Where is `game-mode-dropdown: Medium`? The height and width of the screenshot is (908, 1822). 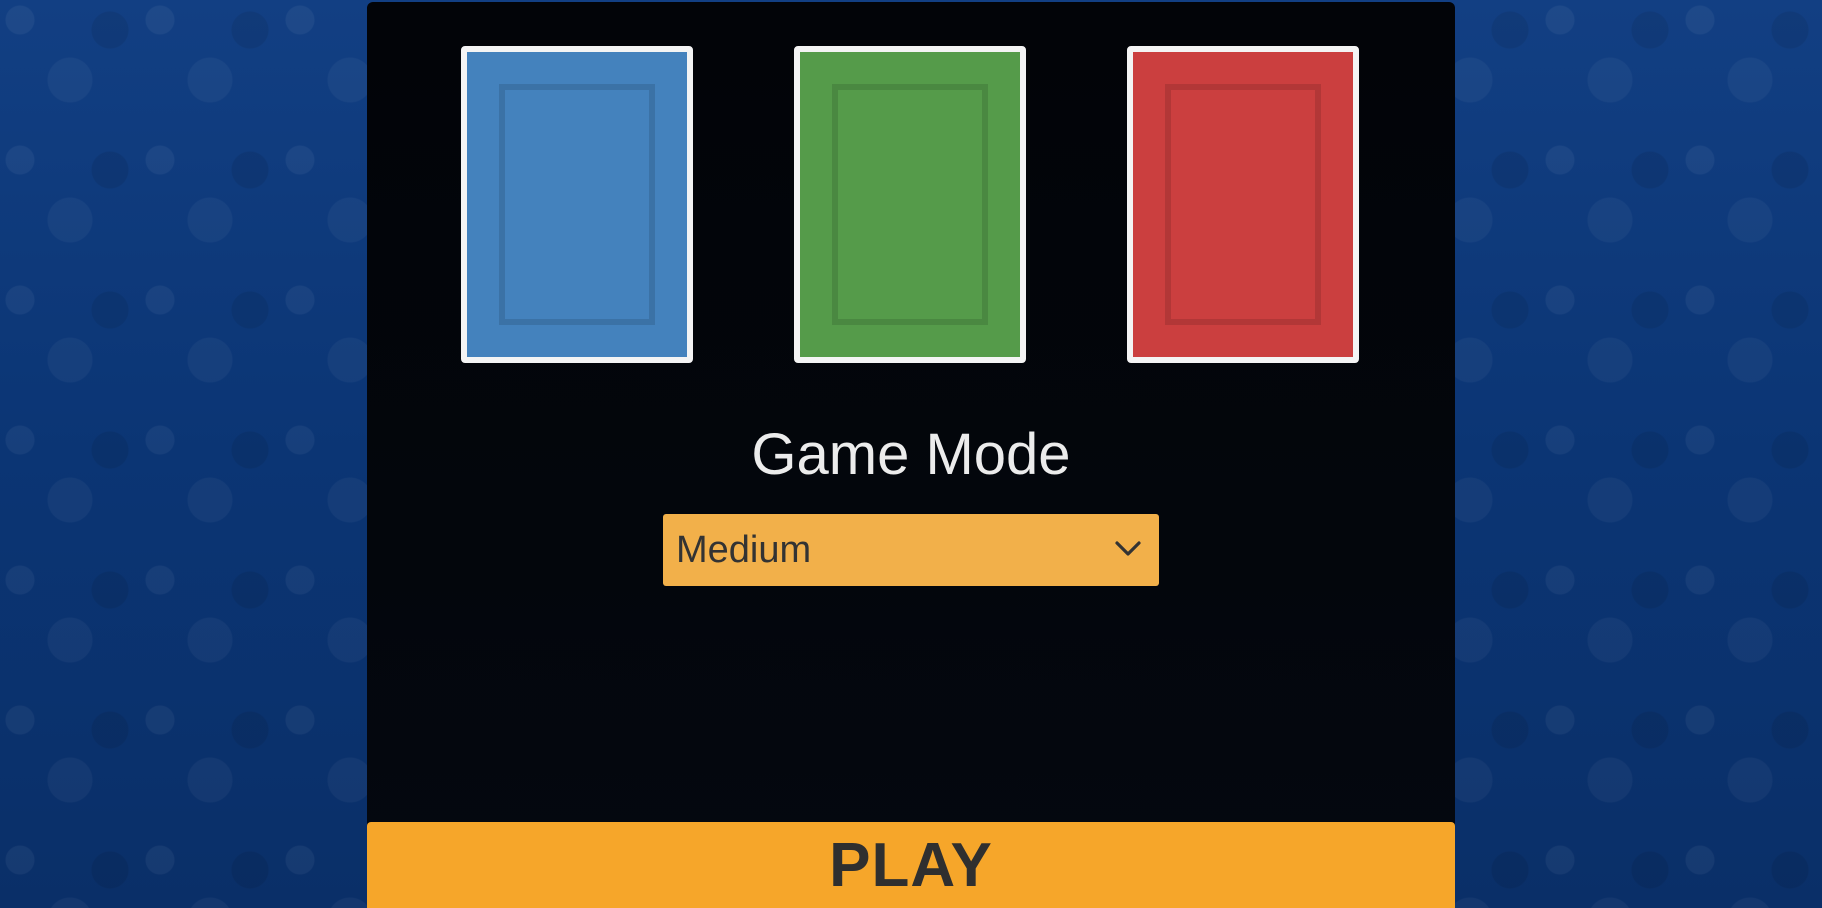
game-mode-dropdown: Medium is located at coordinates (911, 550).